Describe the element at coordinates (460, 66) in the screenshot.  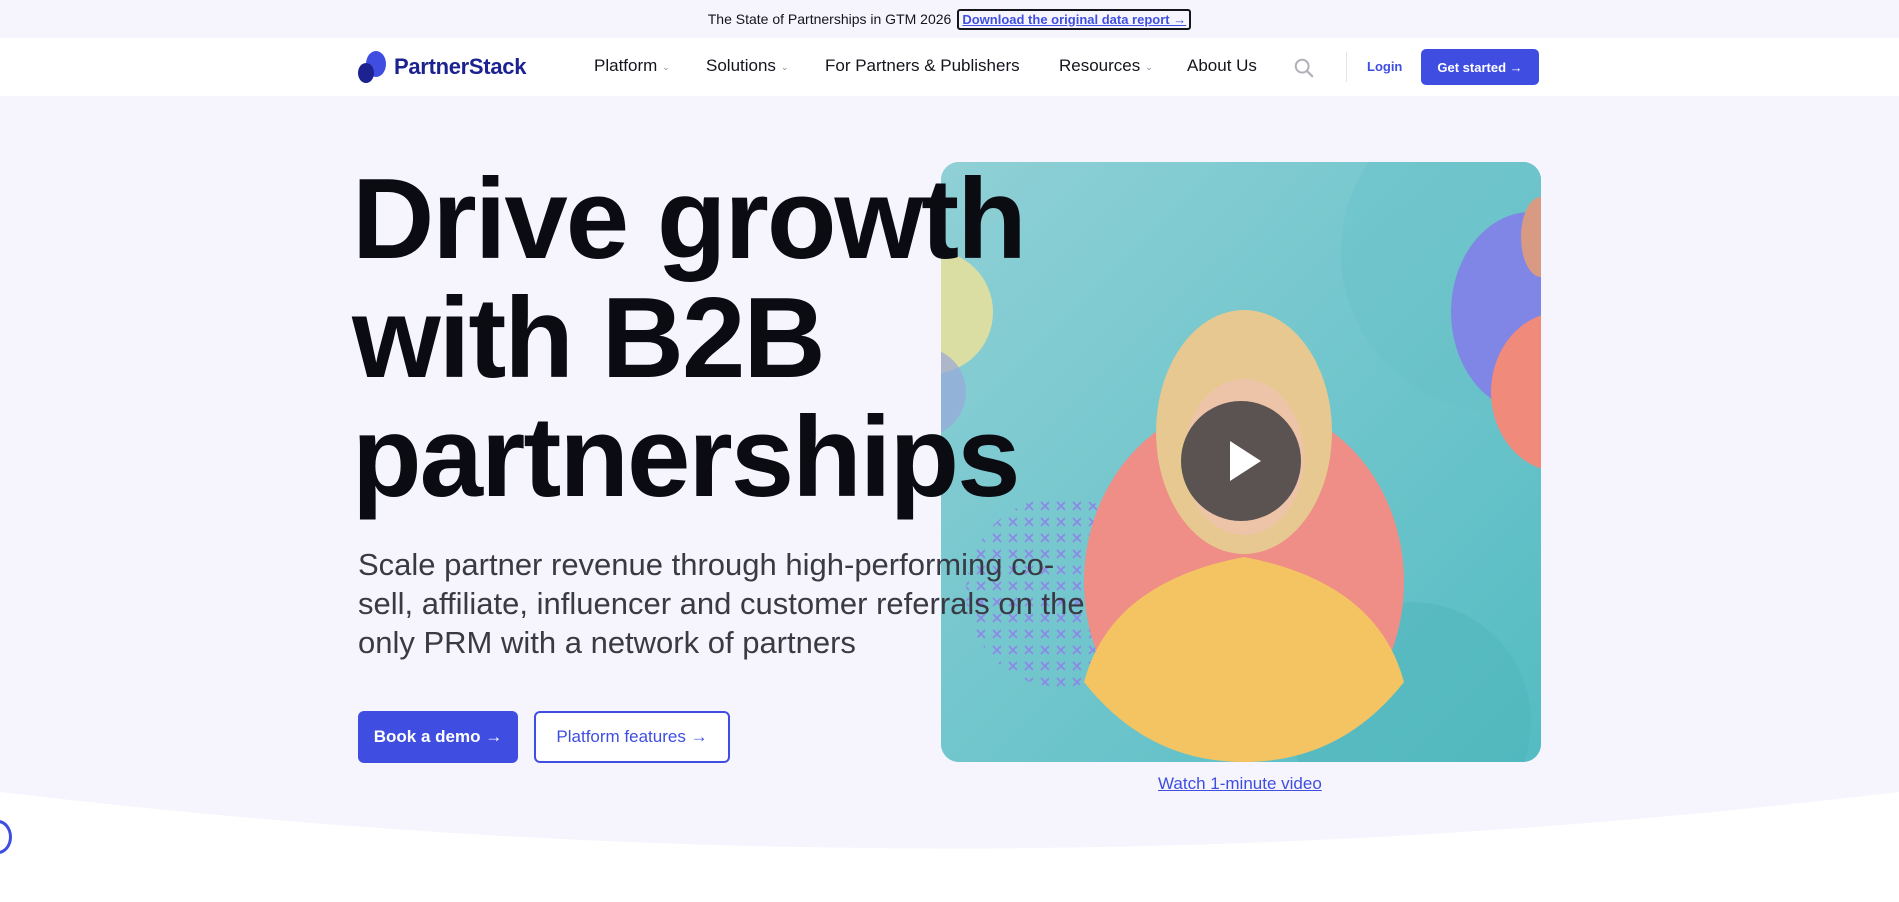
I see `logo-text: PartnerStack` at that location.